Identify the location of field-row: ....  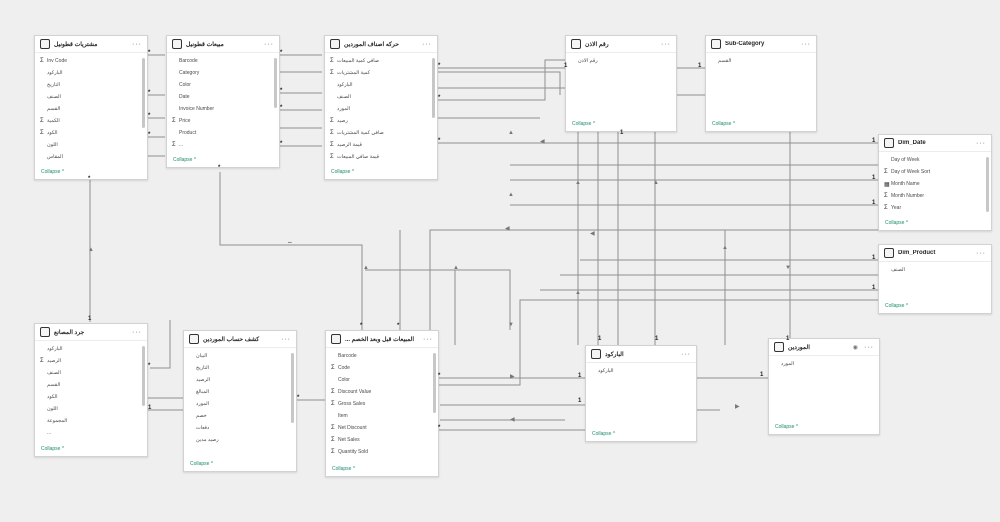
(91, 433).